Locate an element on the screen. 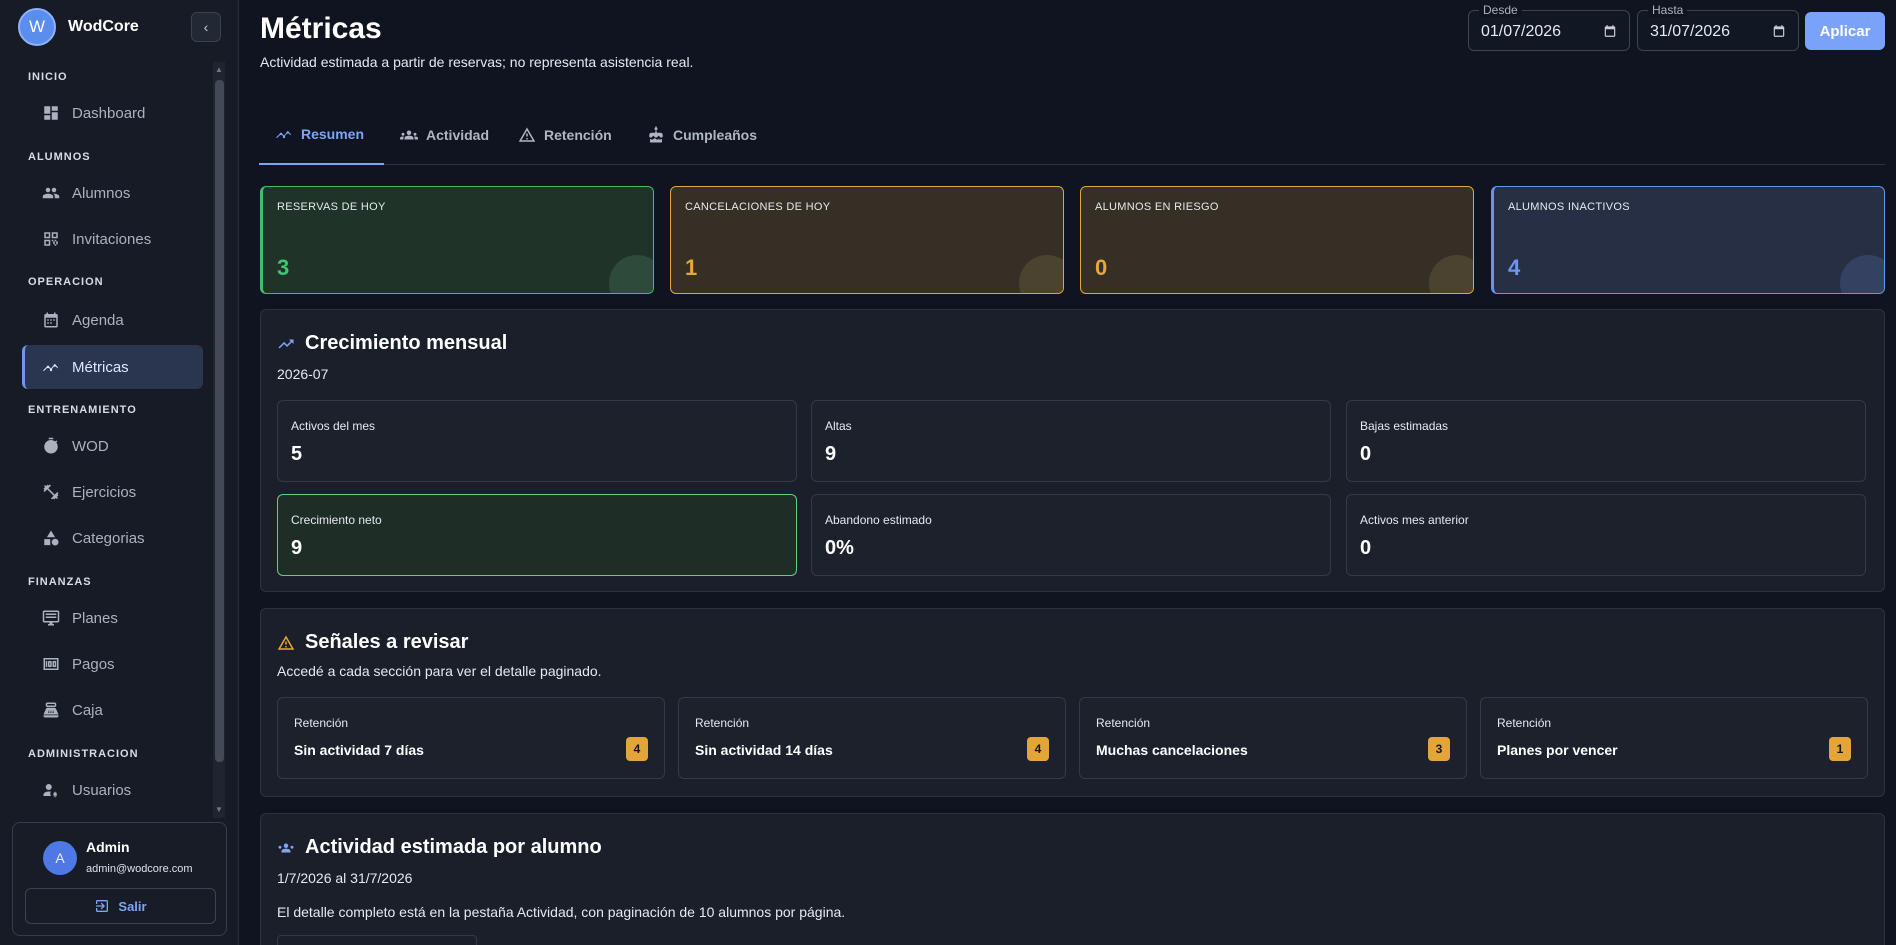 The width and height of the screenshot is (1896, 945). apply-button: Aplicar is located at coordinates (1845, 31).